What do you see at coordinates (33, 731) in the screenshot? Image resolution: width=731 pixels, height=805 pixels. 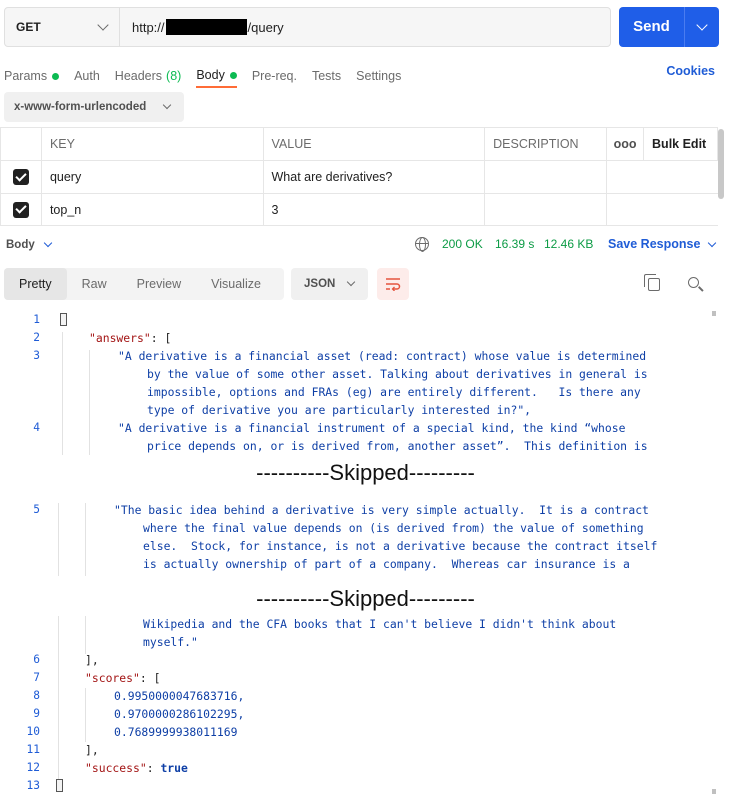 I see `line-number: 10` at bounding box center [33, 731].